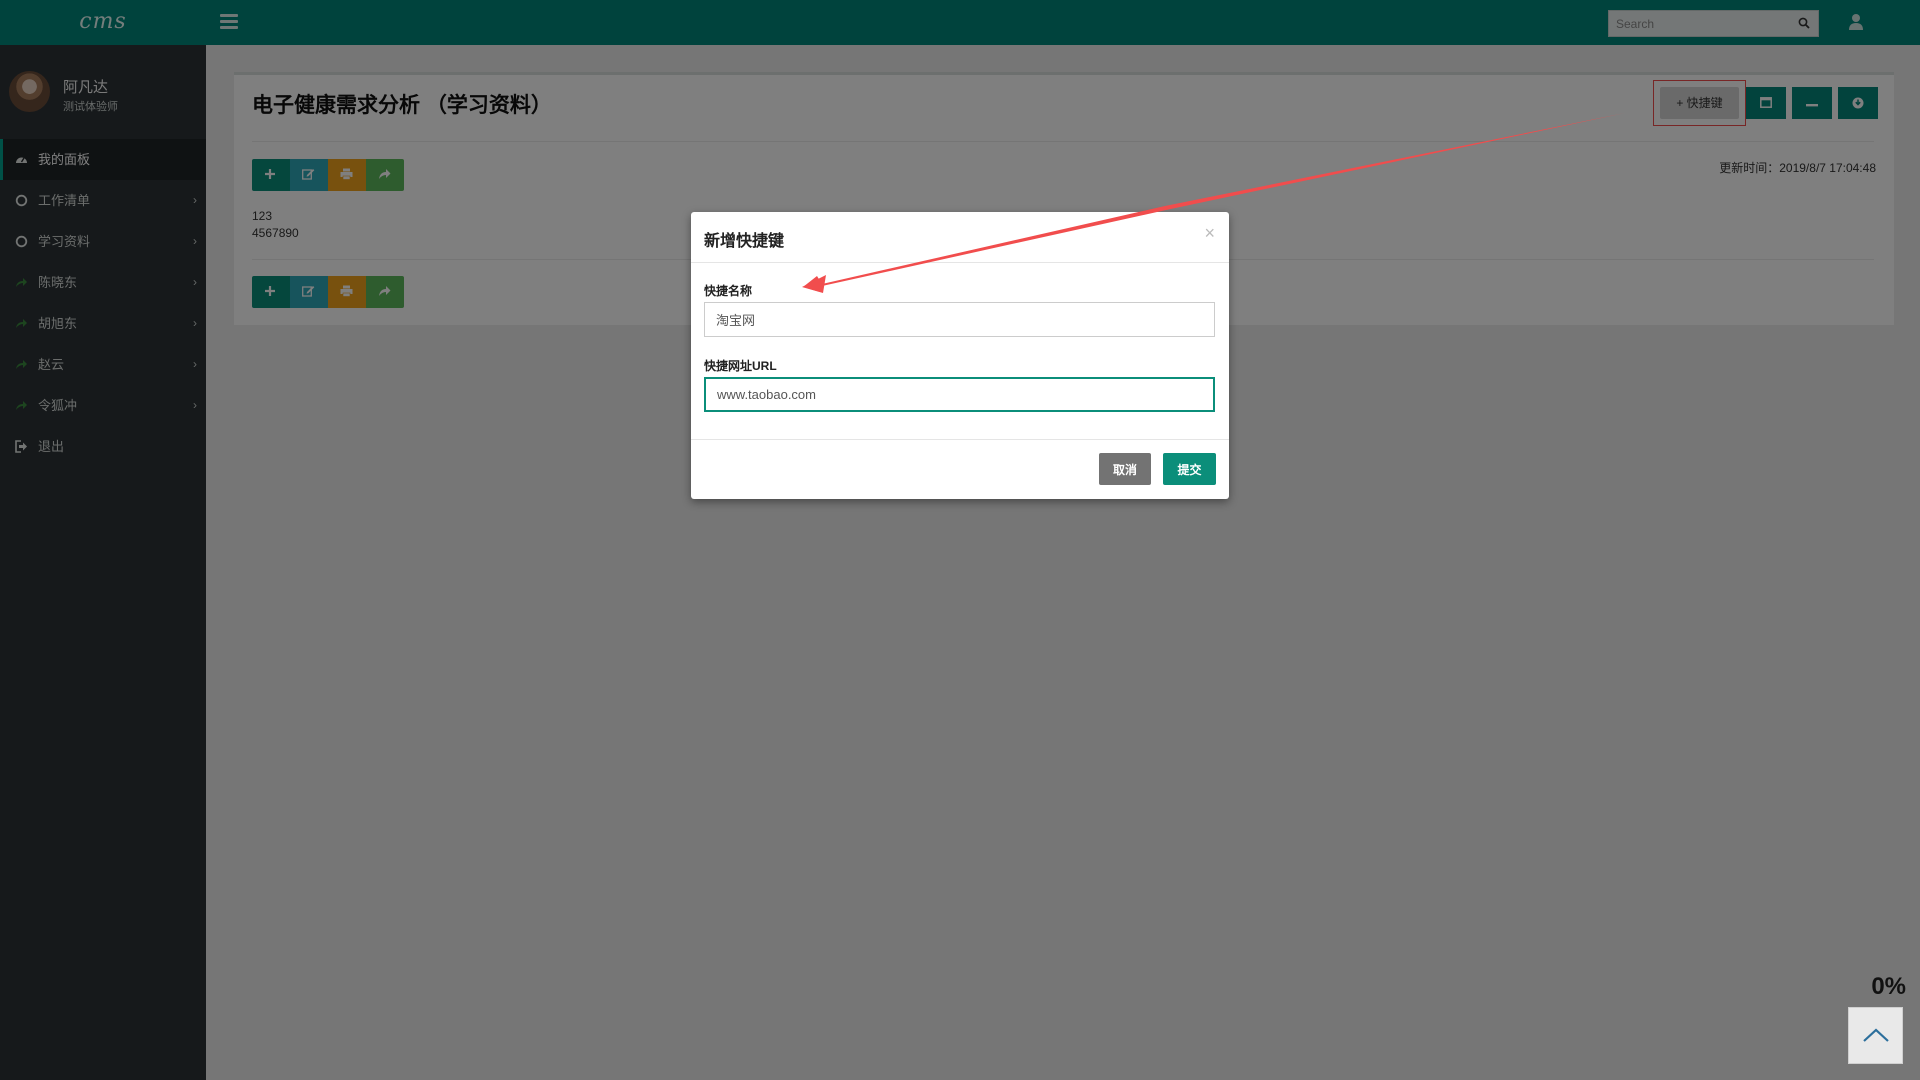  Describe the element at coordinates (959, 394) in the screenshot. I see `shortcut-url-input` at that location.